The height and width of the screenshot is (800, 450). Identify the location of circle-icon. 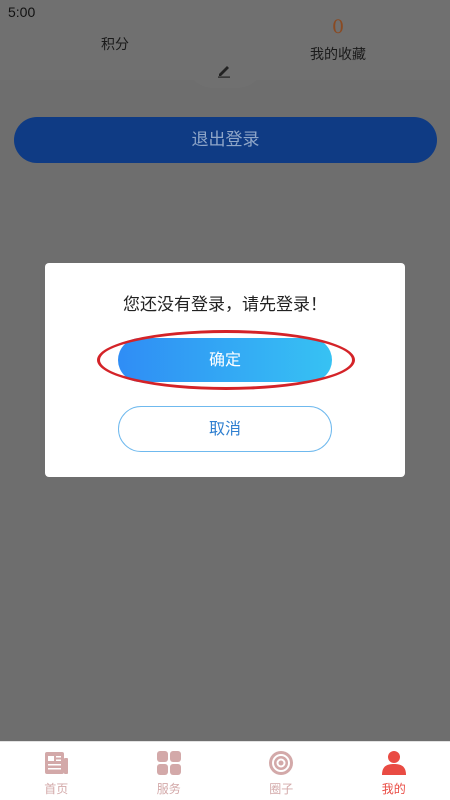
(281, 763).